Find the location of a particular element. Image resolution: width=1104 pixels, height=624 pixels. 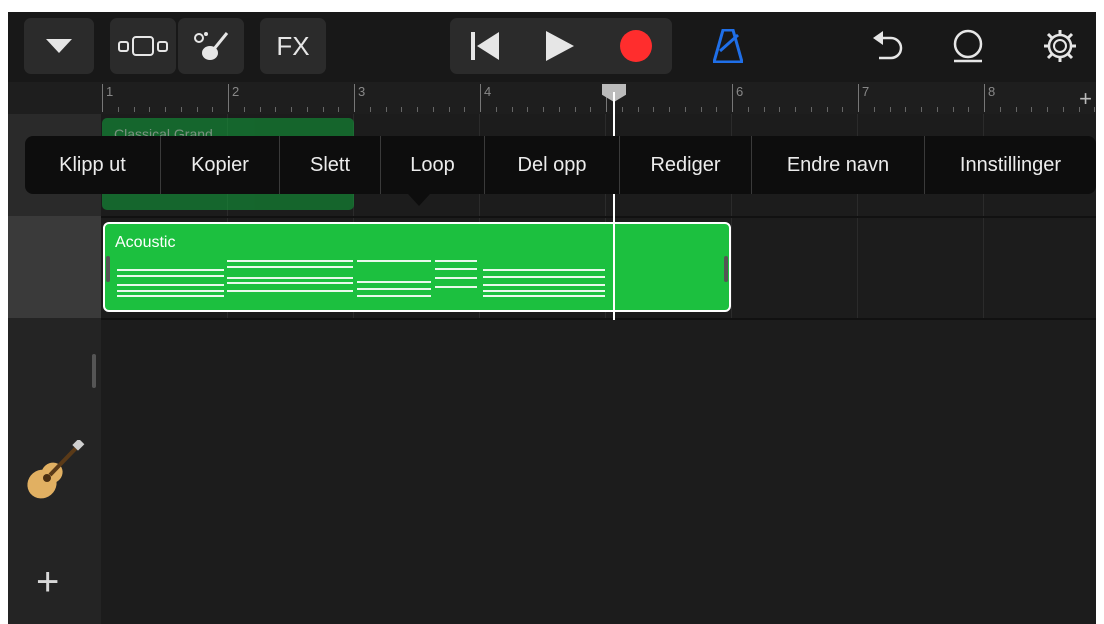

bar-number: 6 is located at coordinates (740, 91).